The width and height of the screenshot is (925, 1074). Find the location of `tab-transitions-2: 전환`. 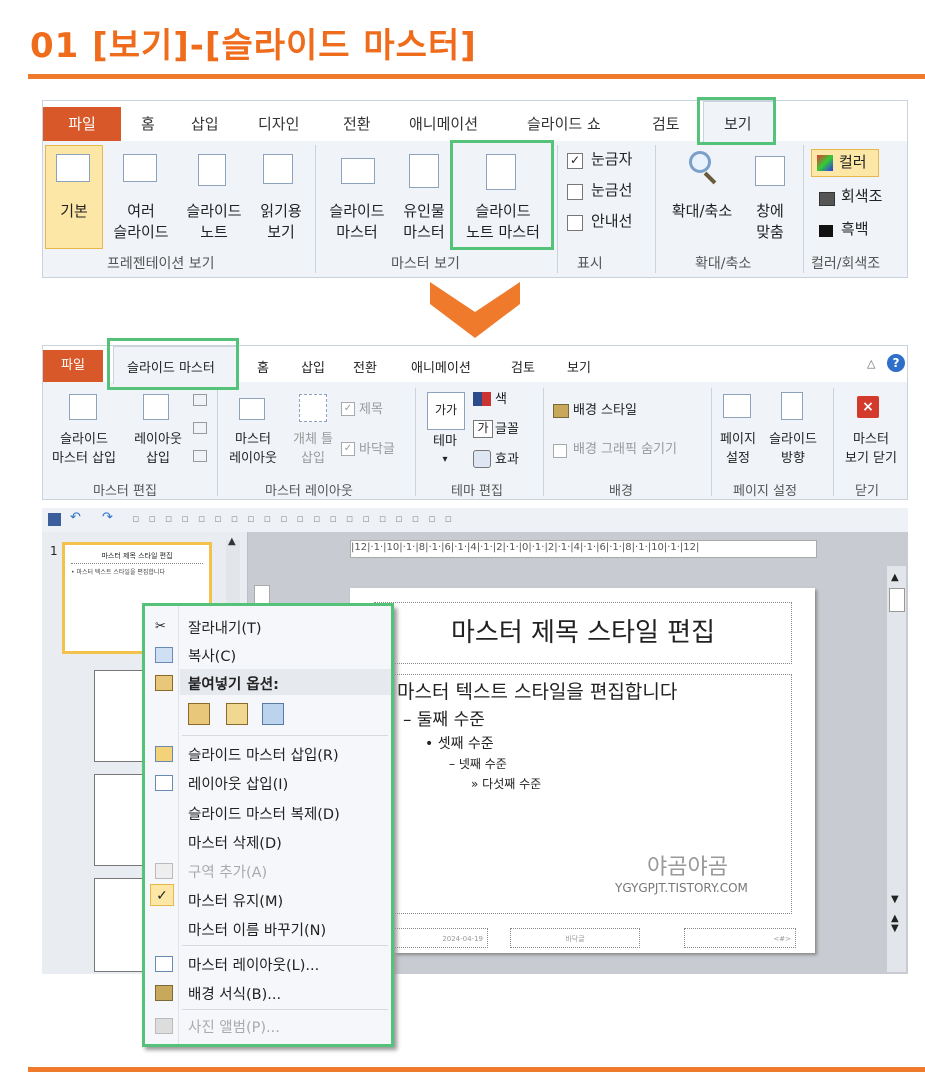

tab-transitions-2: 전환 is located at coordinates (365, 366).